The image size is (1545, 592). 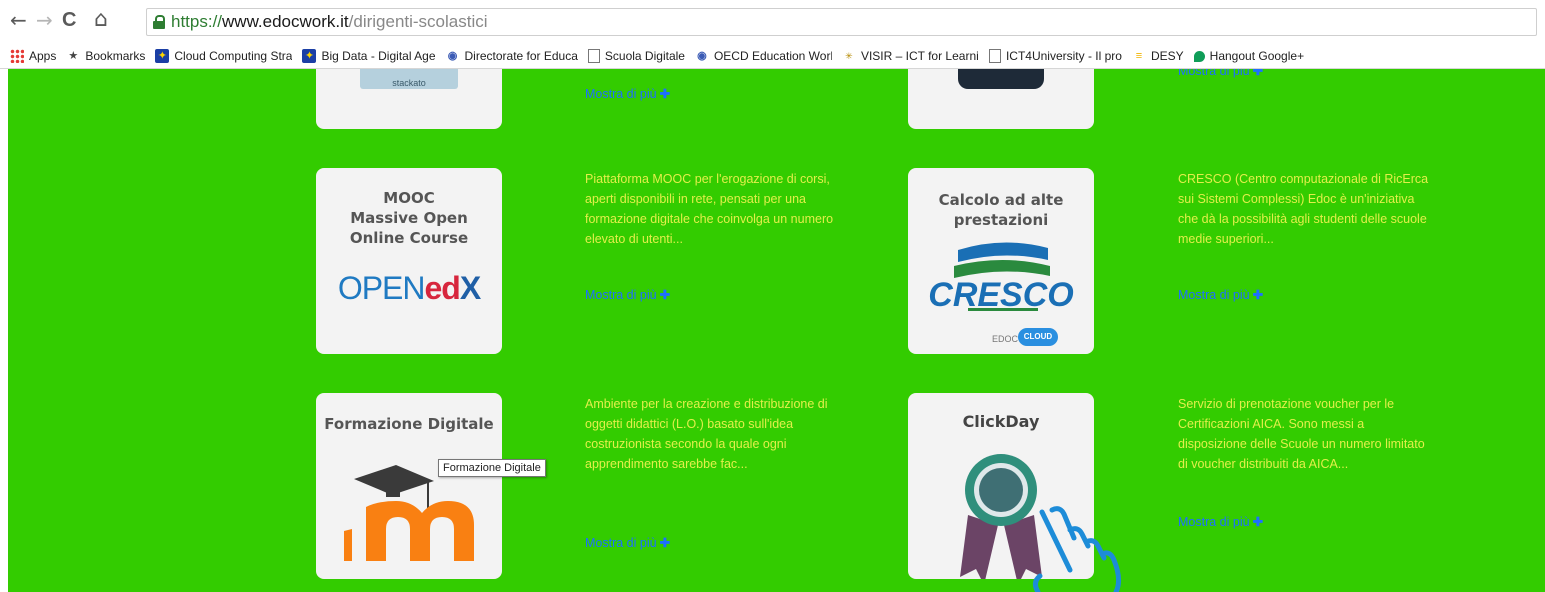 I want to click on card-mooc: MOOC Massive Open Online Course OPENedX, so click(x=409, y=261).